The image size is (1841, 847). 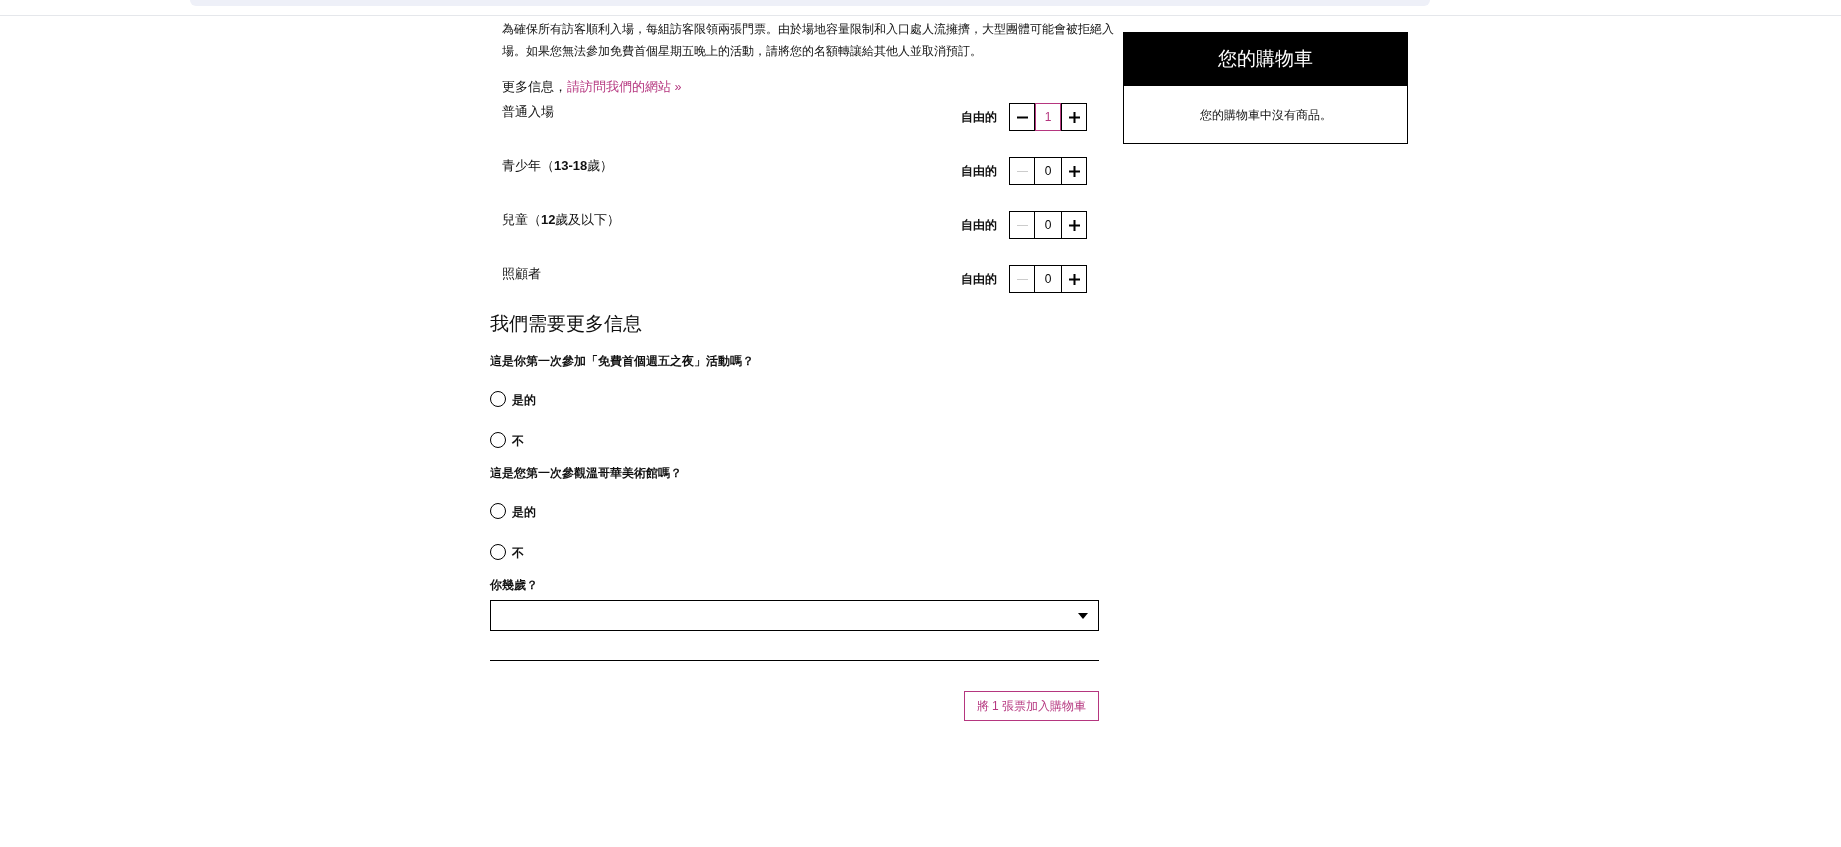 I want to click on quantity-field: 1, so click(x=1048, y=117).